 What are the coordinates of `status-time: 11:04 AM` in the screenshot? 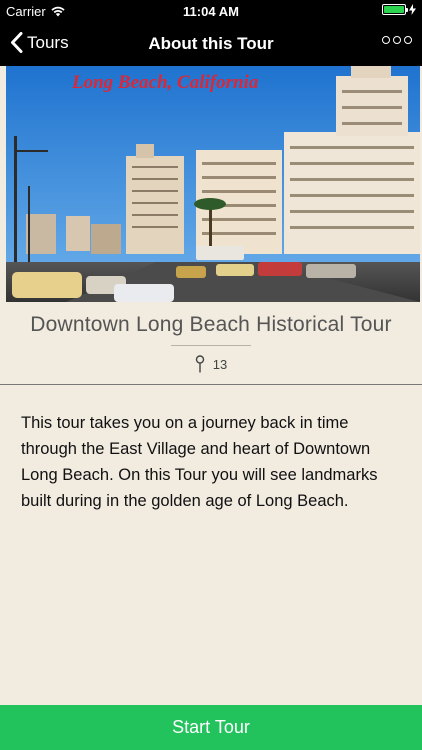 It's located at (211, 11).